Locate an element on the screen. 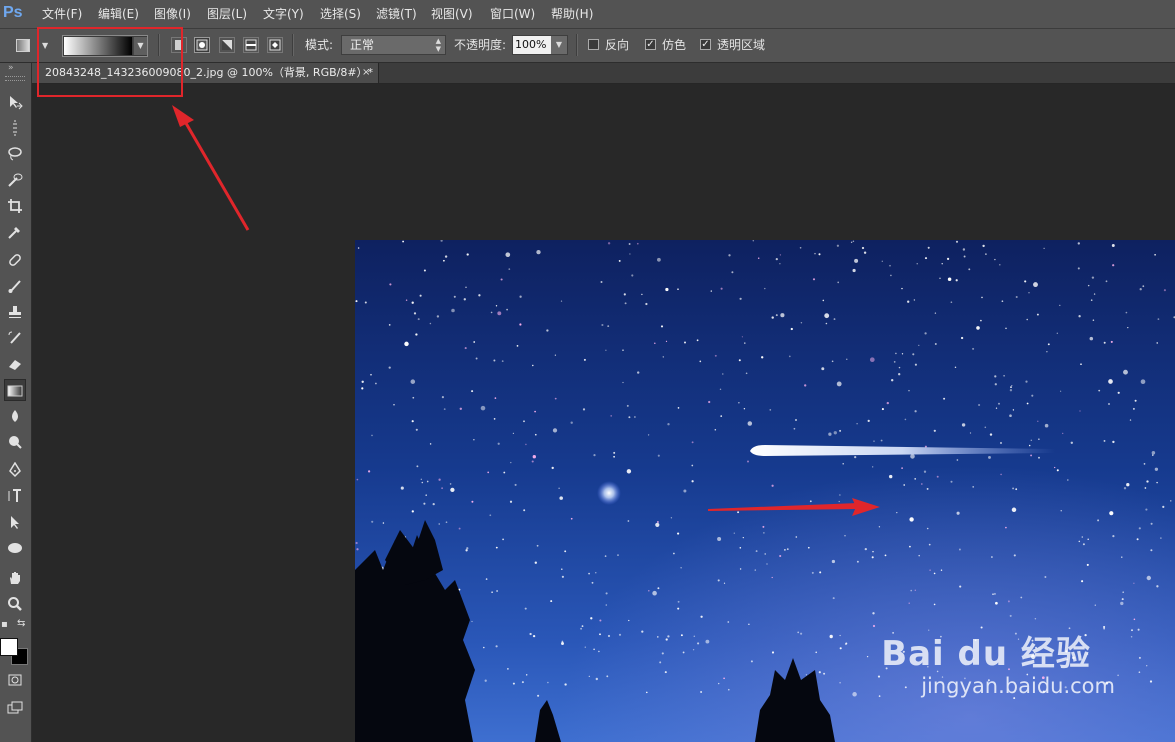 This screenshot has width=1175, height=742. eraser-icon is located at coordinates (15, 365).